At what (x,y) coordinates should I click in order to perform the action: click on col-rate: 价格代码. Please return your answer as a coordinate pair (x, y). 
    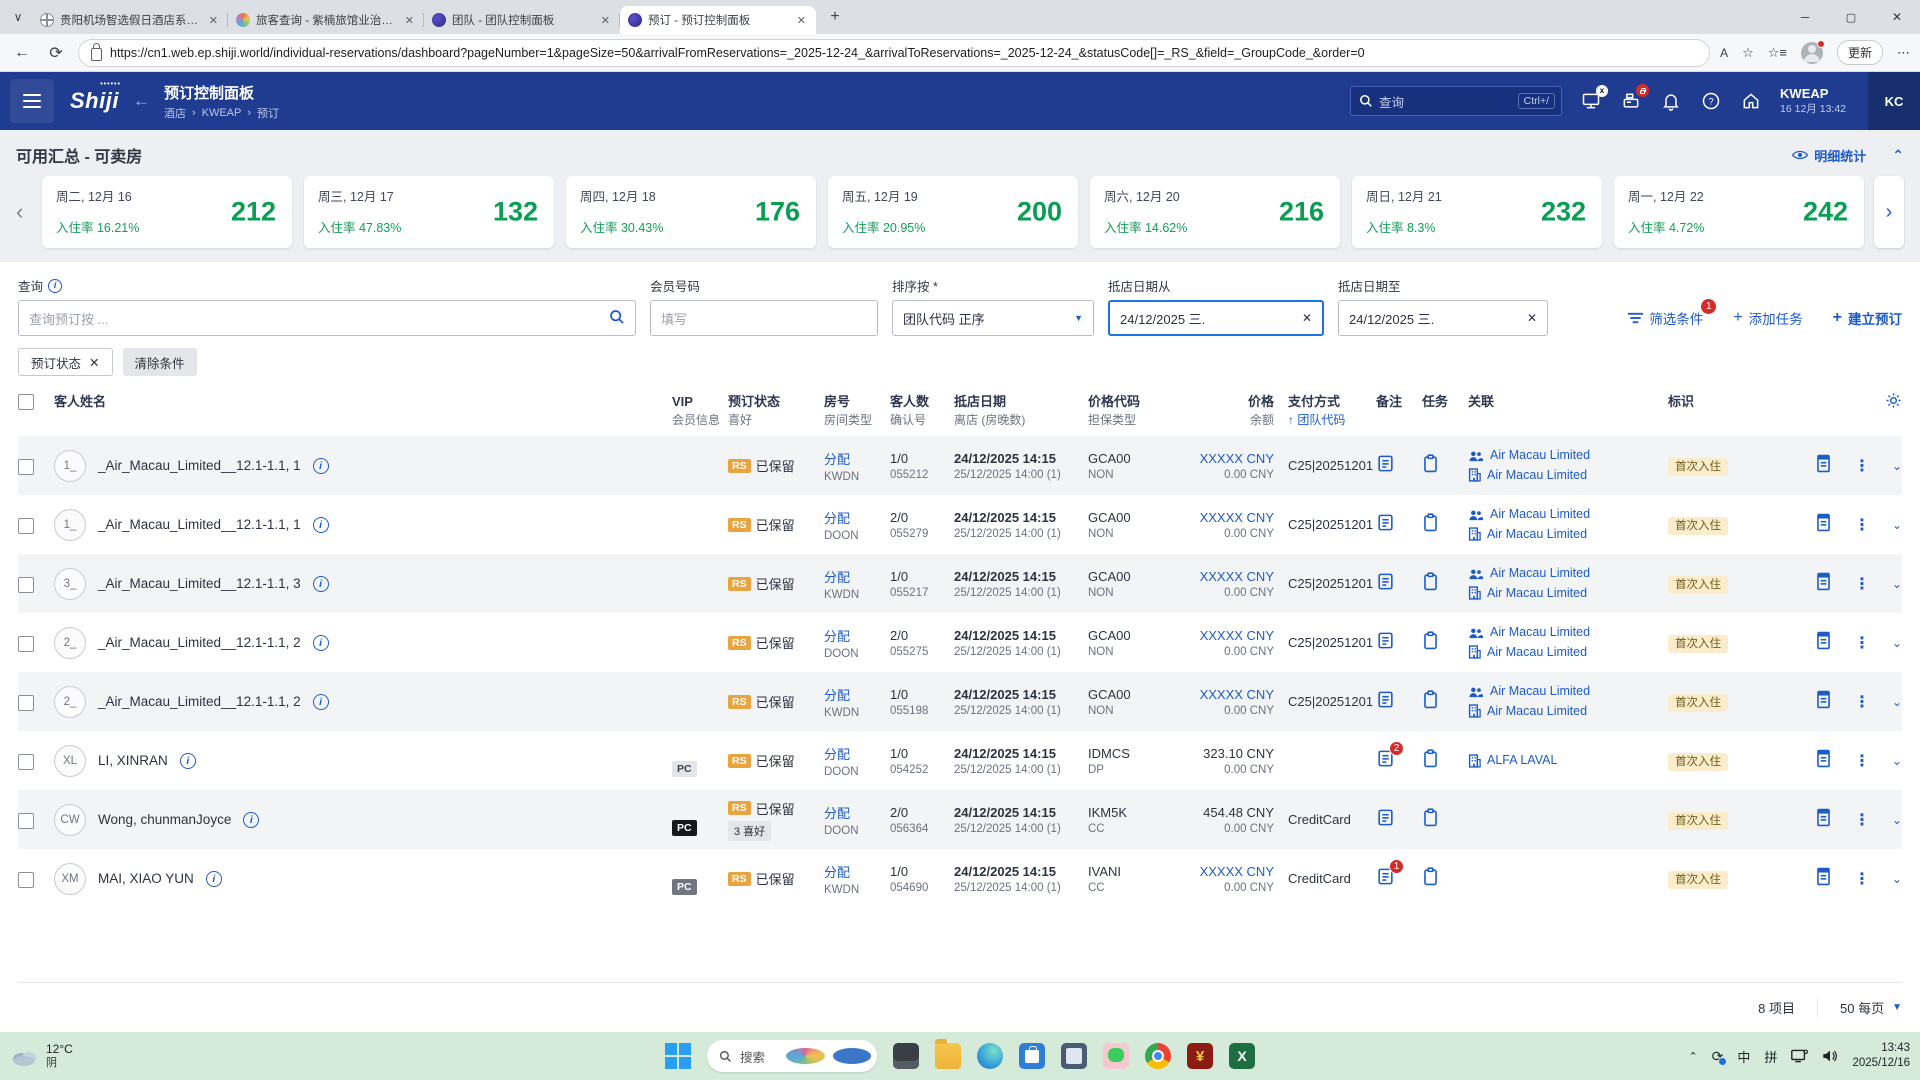
    Looking at the image, I should click on (1127, 402).